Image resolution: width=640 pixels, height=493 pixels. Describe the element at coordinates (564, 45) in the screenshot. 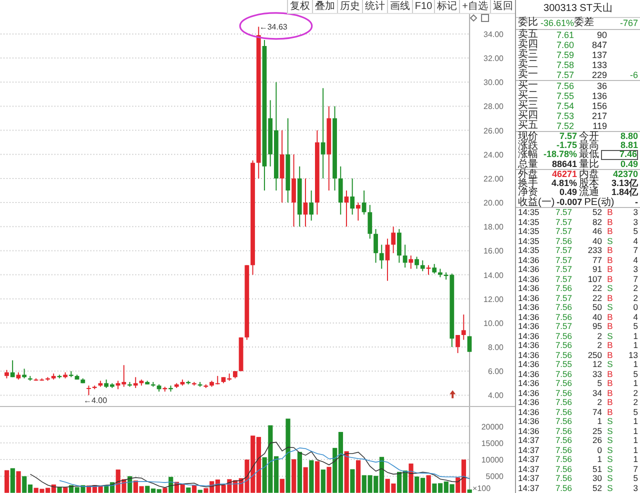

I see `order-price: 7.60` at that location.